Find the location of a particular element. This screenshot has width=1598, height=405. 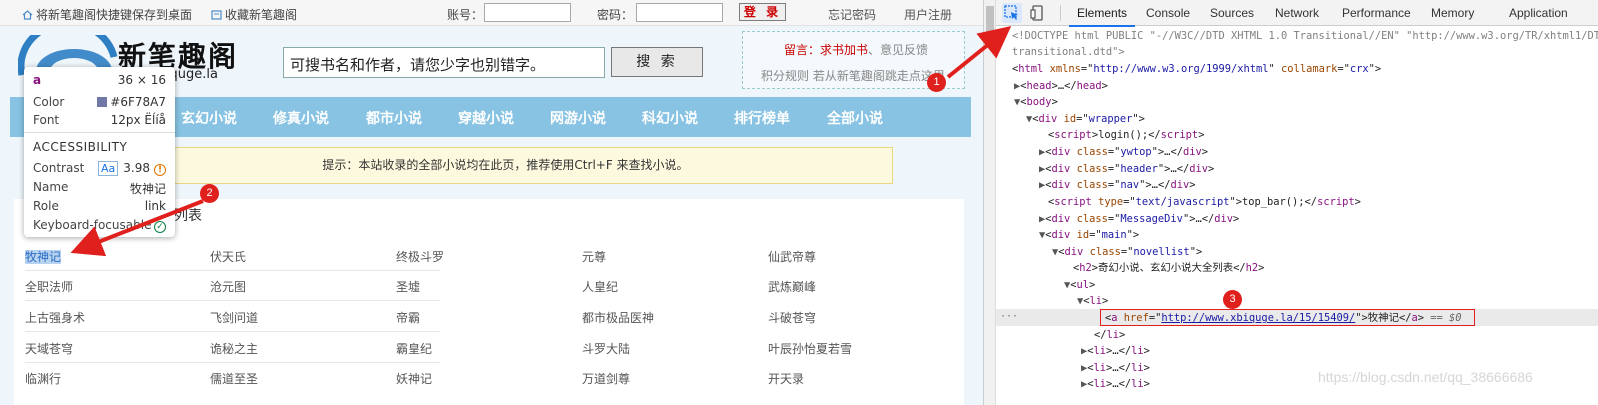

annotation-marker-3: 3 is located at coordinates (1232, 299).